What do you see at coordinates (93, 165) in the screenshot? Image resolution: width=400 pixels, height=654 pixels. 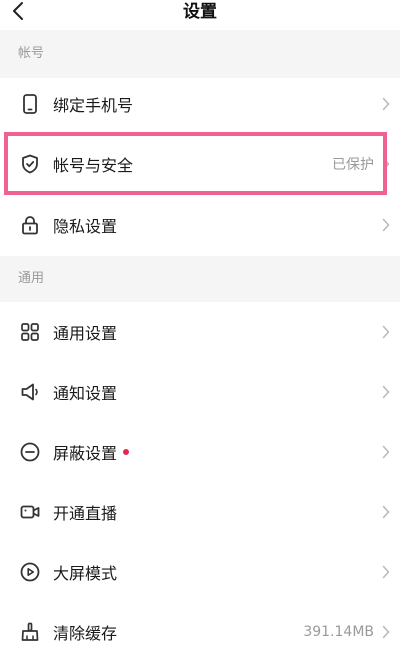 I see `settings-item-label: 帐号与安全` at bounding box center [93, 165].